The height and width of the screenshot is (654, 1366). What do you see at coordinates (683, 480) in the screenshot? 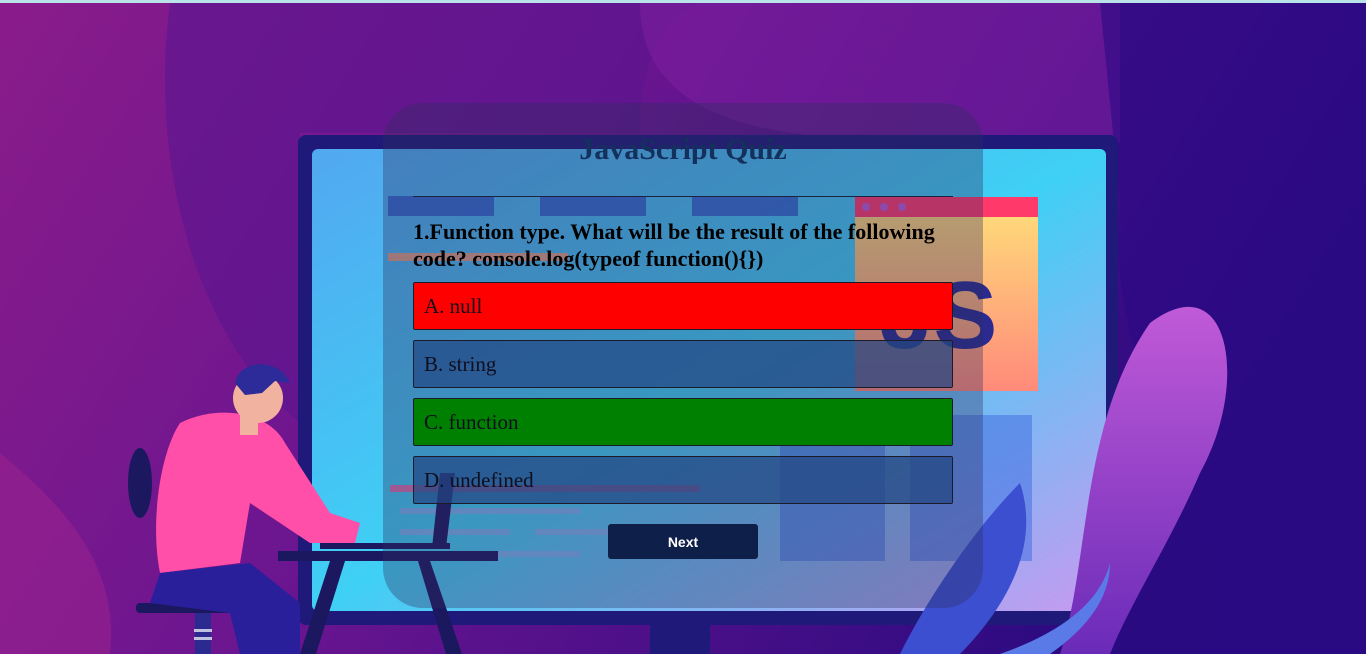
I see `answer-option-d: D. undefined` at bounding box center [683, 480].